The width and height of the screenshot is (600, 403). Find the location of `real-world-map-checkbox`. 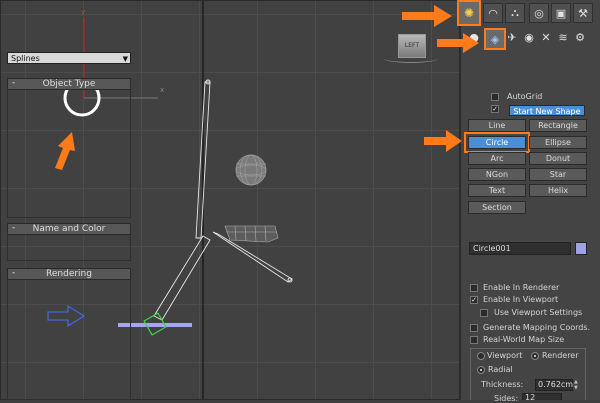

real-world-map-checkbox is located at coordinates (474, 340).